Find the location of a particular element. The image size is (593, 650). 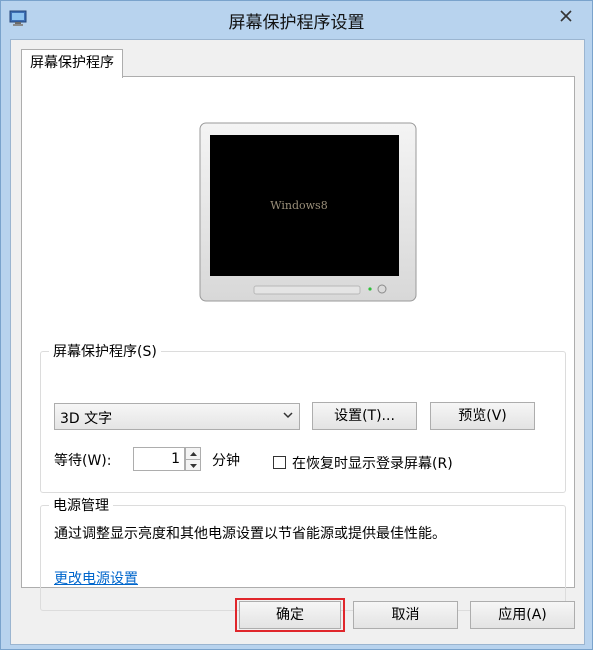

chevron-up-icon is located at coordinates (193, 453).